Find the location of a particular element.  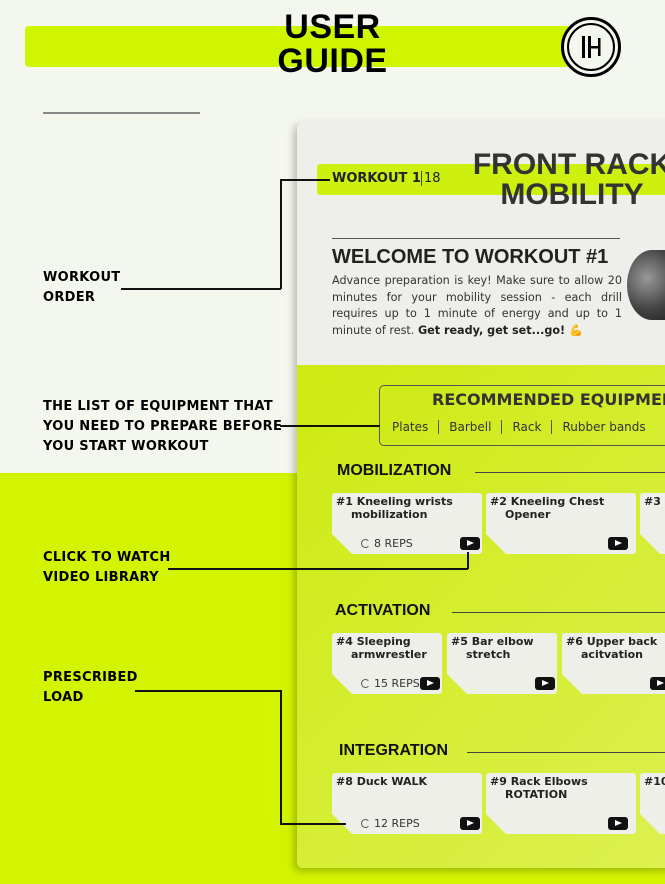

exercise-name: #8 Duck WALK is located at coordinates (382, 781).